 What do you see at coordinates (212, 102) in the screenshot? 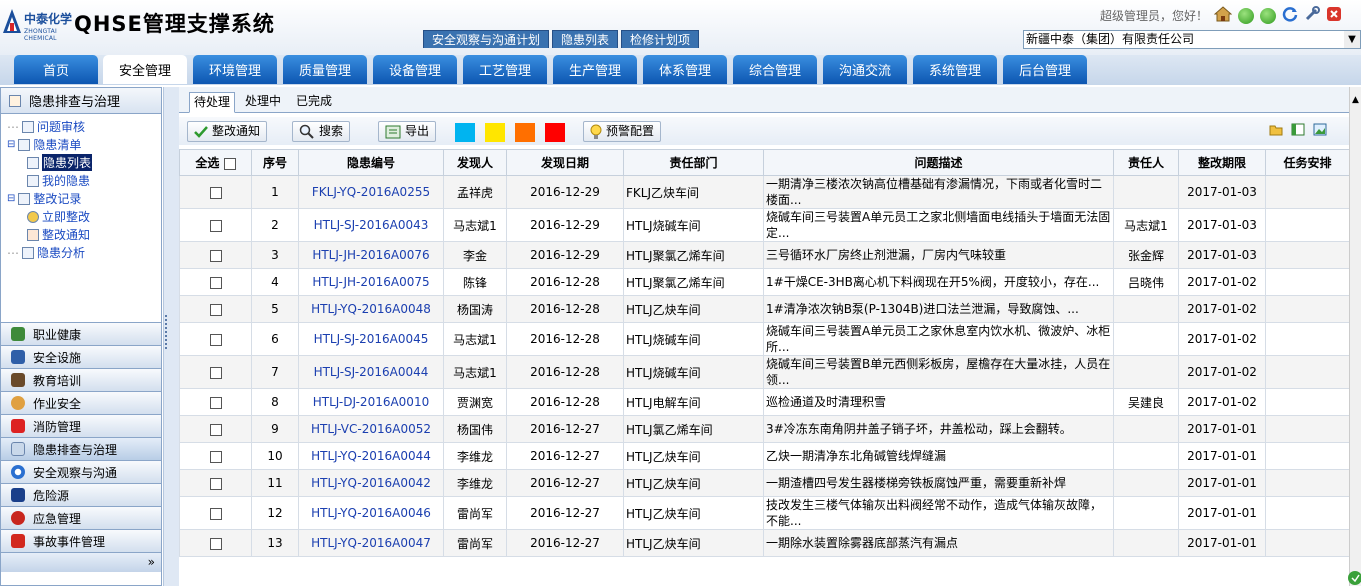
I see `tab-pending: 待处理` at bounding box center [212, 102].